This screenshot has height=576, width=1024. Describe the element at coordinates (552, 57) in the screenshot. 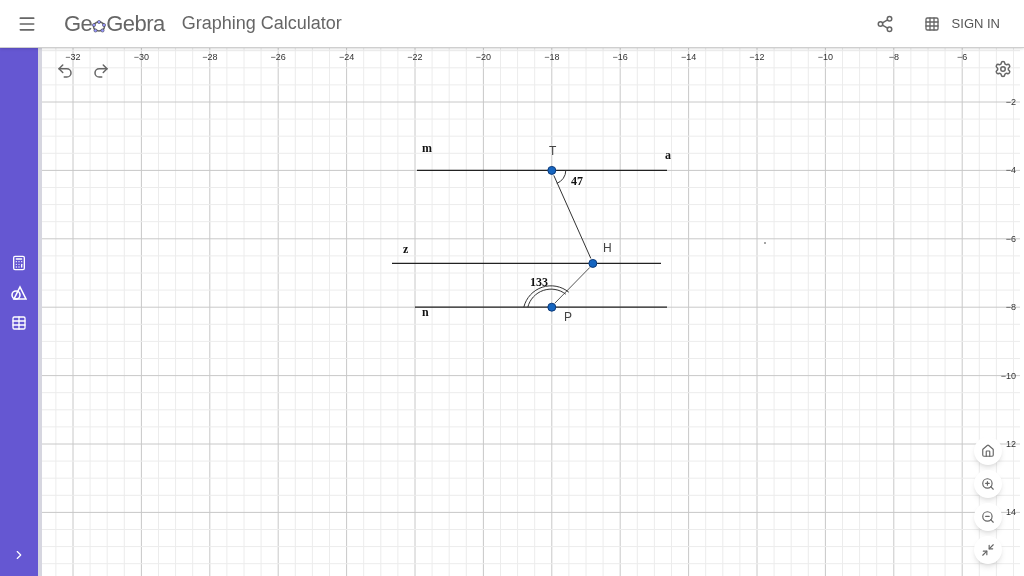

I see `x-axis-label: −18` at that location.